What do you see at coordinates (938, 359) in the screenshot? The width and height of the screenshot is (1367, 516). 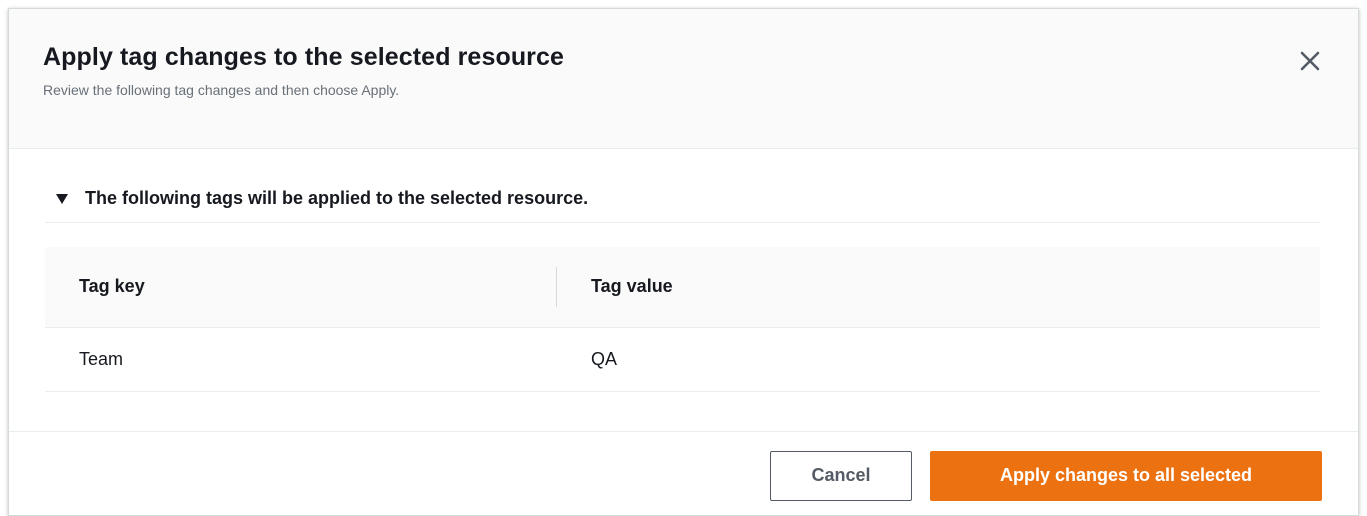 I see `tag-value-cell: QA` at bounding box center [938, 359].